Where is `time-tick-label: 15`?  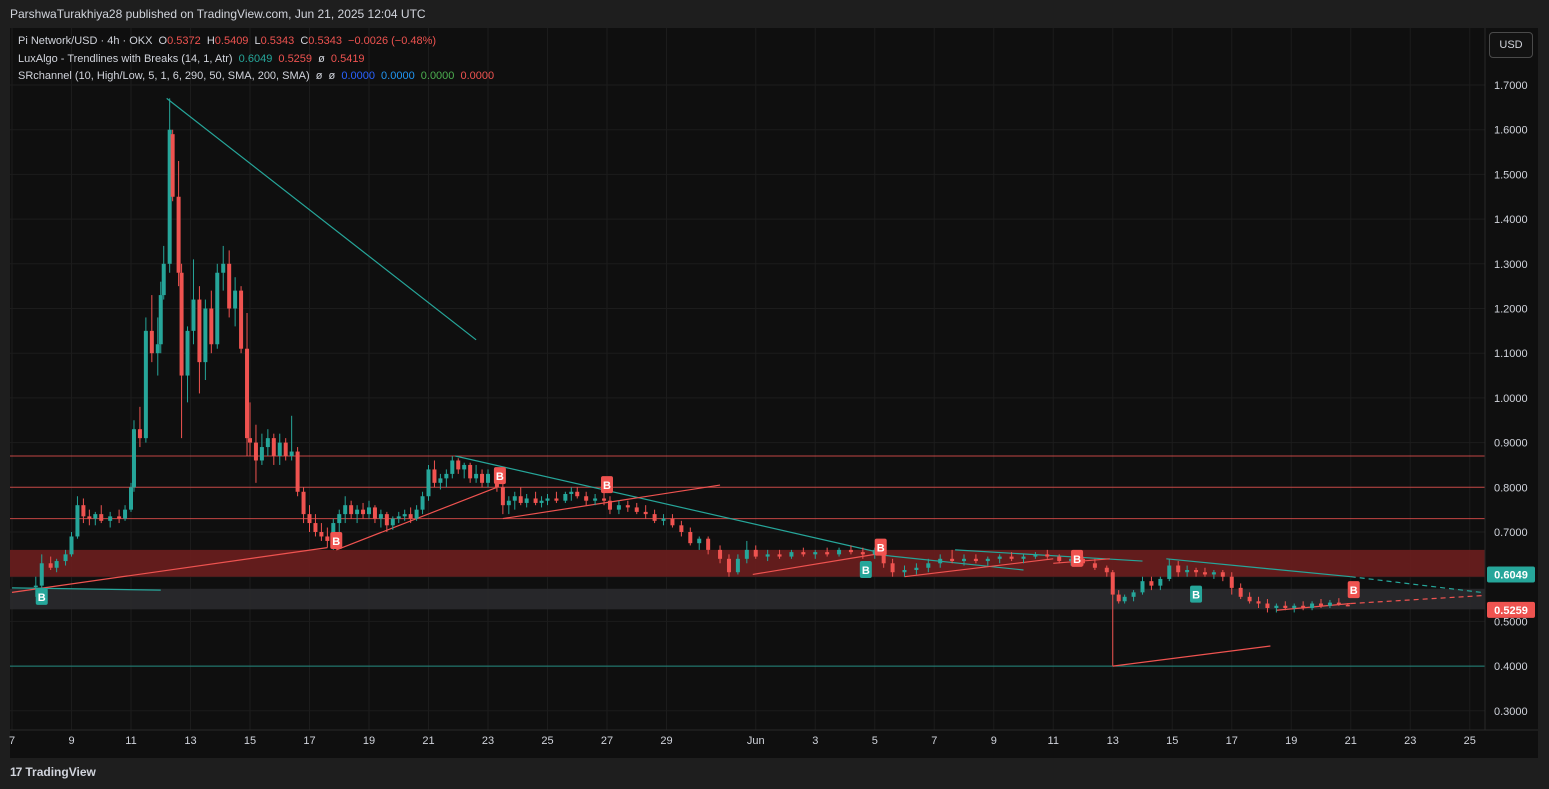
time-tick-label: 15 is located at coordinates (250, 741).